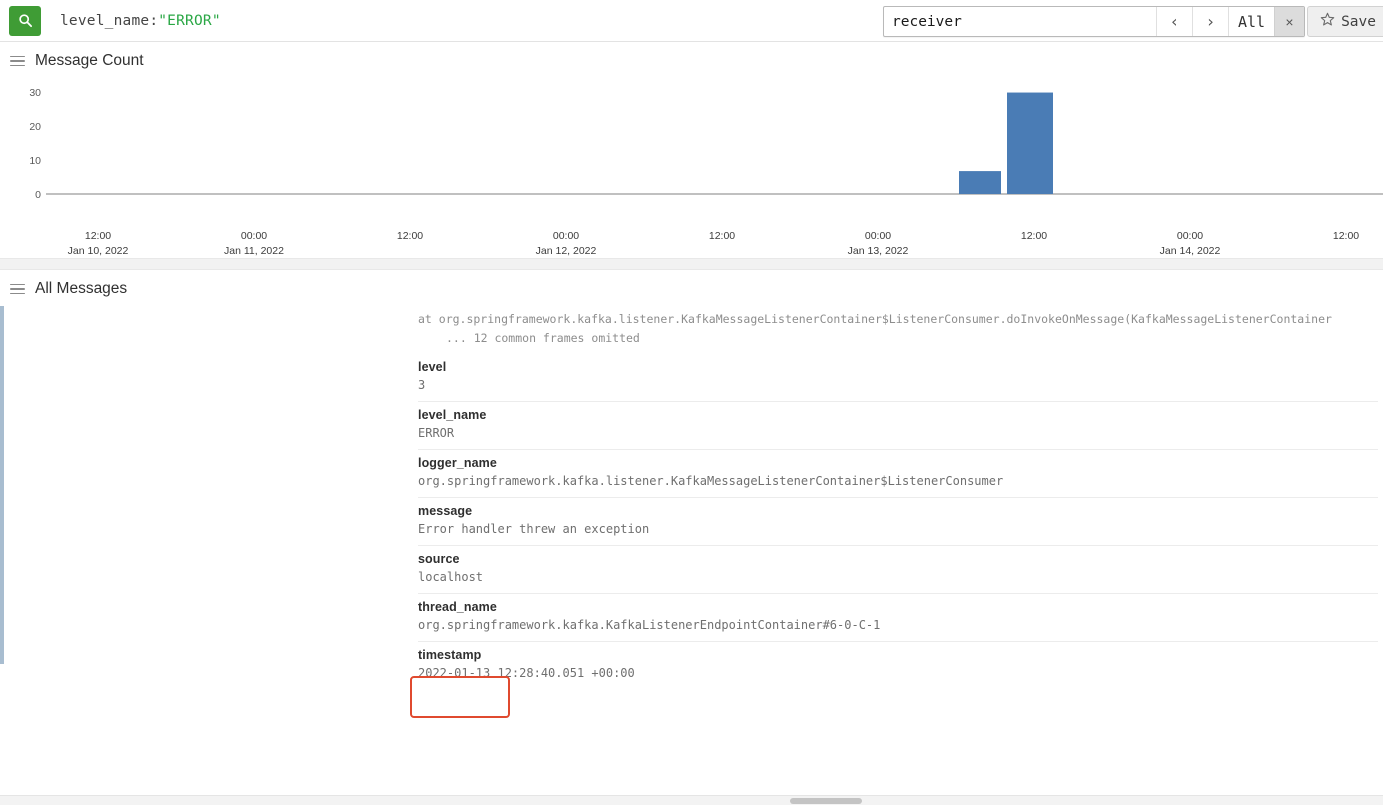 The width and height of the screenshot is (1383, 805). What do you see at coordinates (898, 377) in the screenshot?
I see `field-row-level: level 3` at bounding box center [898, 377].